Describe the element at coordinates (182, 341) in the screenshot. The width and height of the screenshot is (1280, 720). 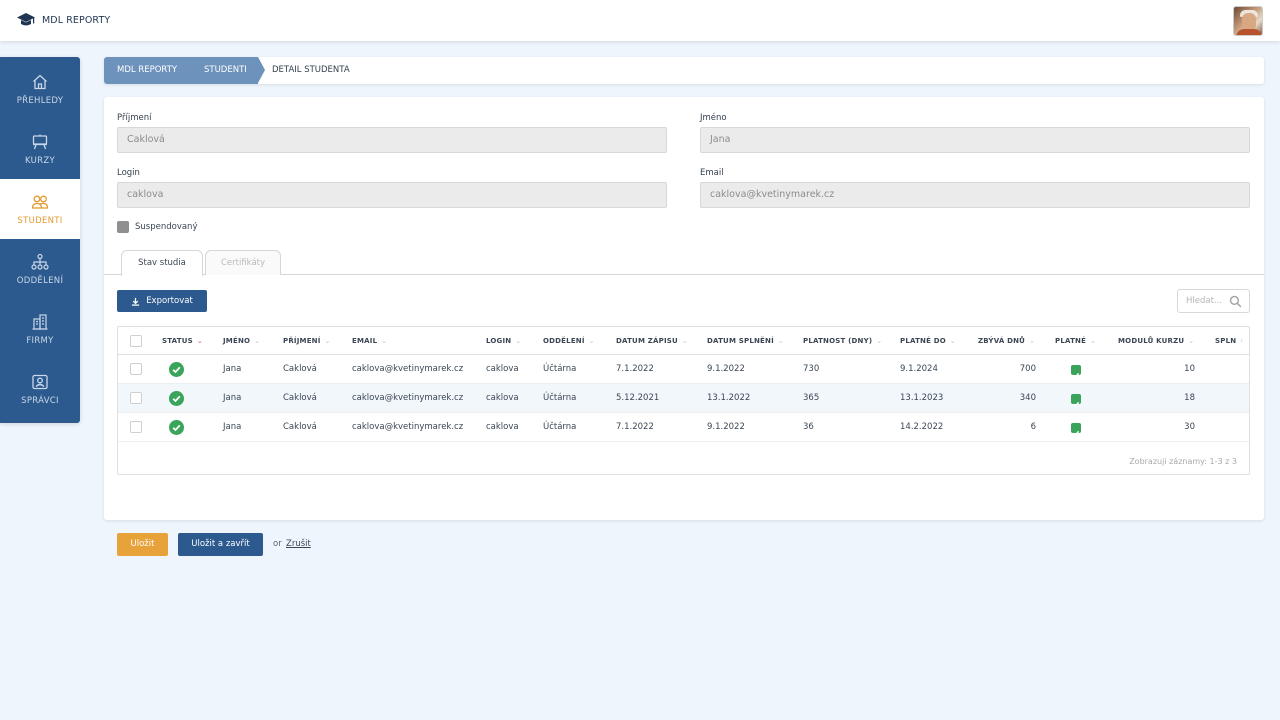
I see `column-header-status: STATUS ⌄` at that location.